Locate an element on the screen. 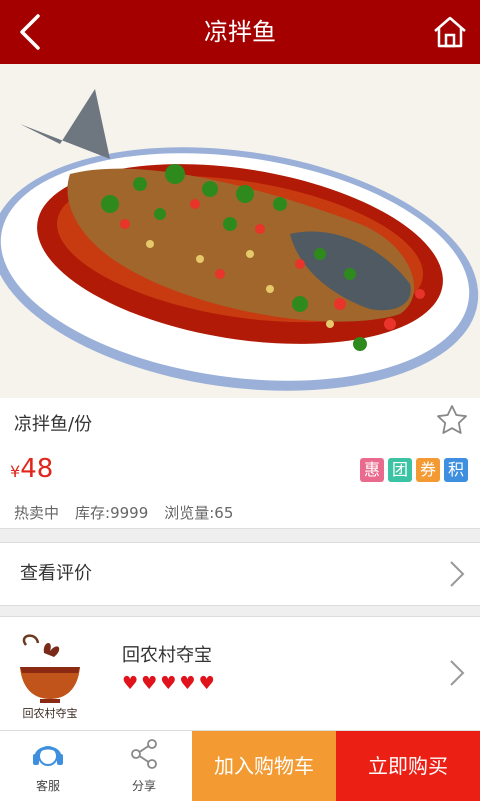  customer-service-button: 客服 is located at coordinates (48, 766).